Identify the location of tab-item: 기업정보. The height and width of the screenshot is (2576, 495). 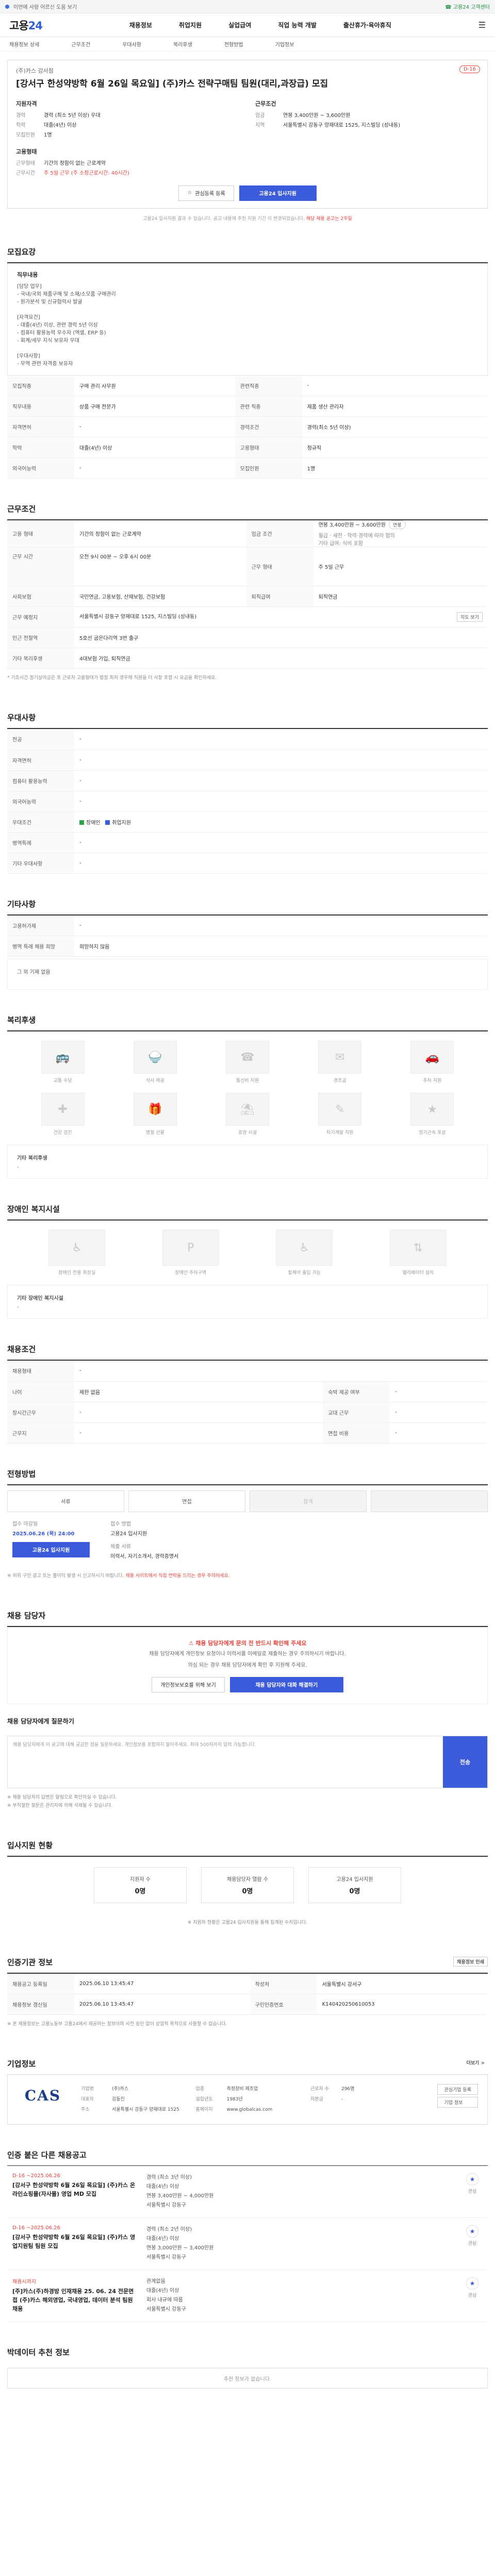
(284, 44).